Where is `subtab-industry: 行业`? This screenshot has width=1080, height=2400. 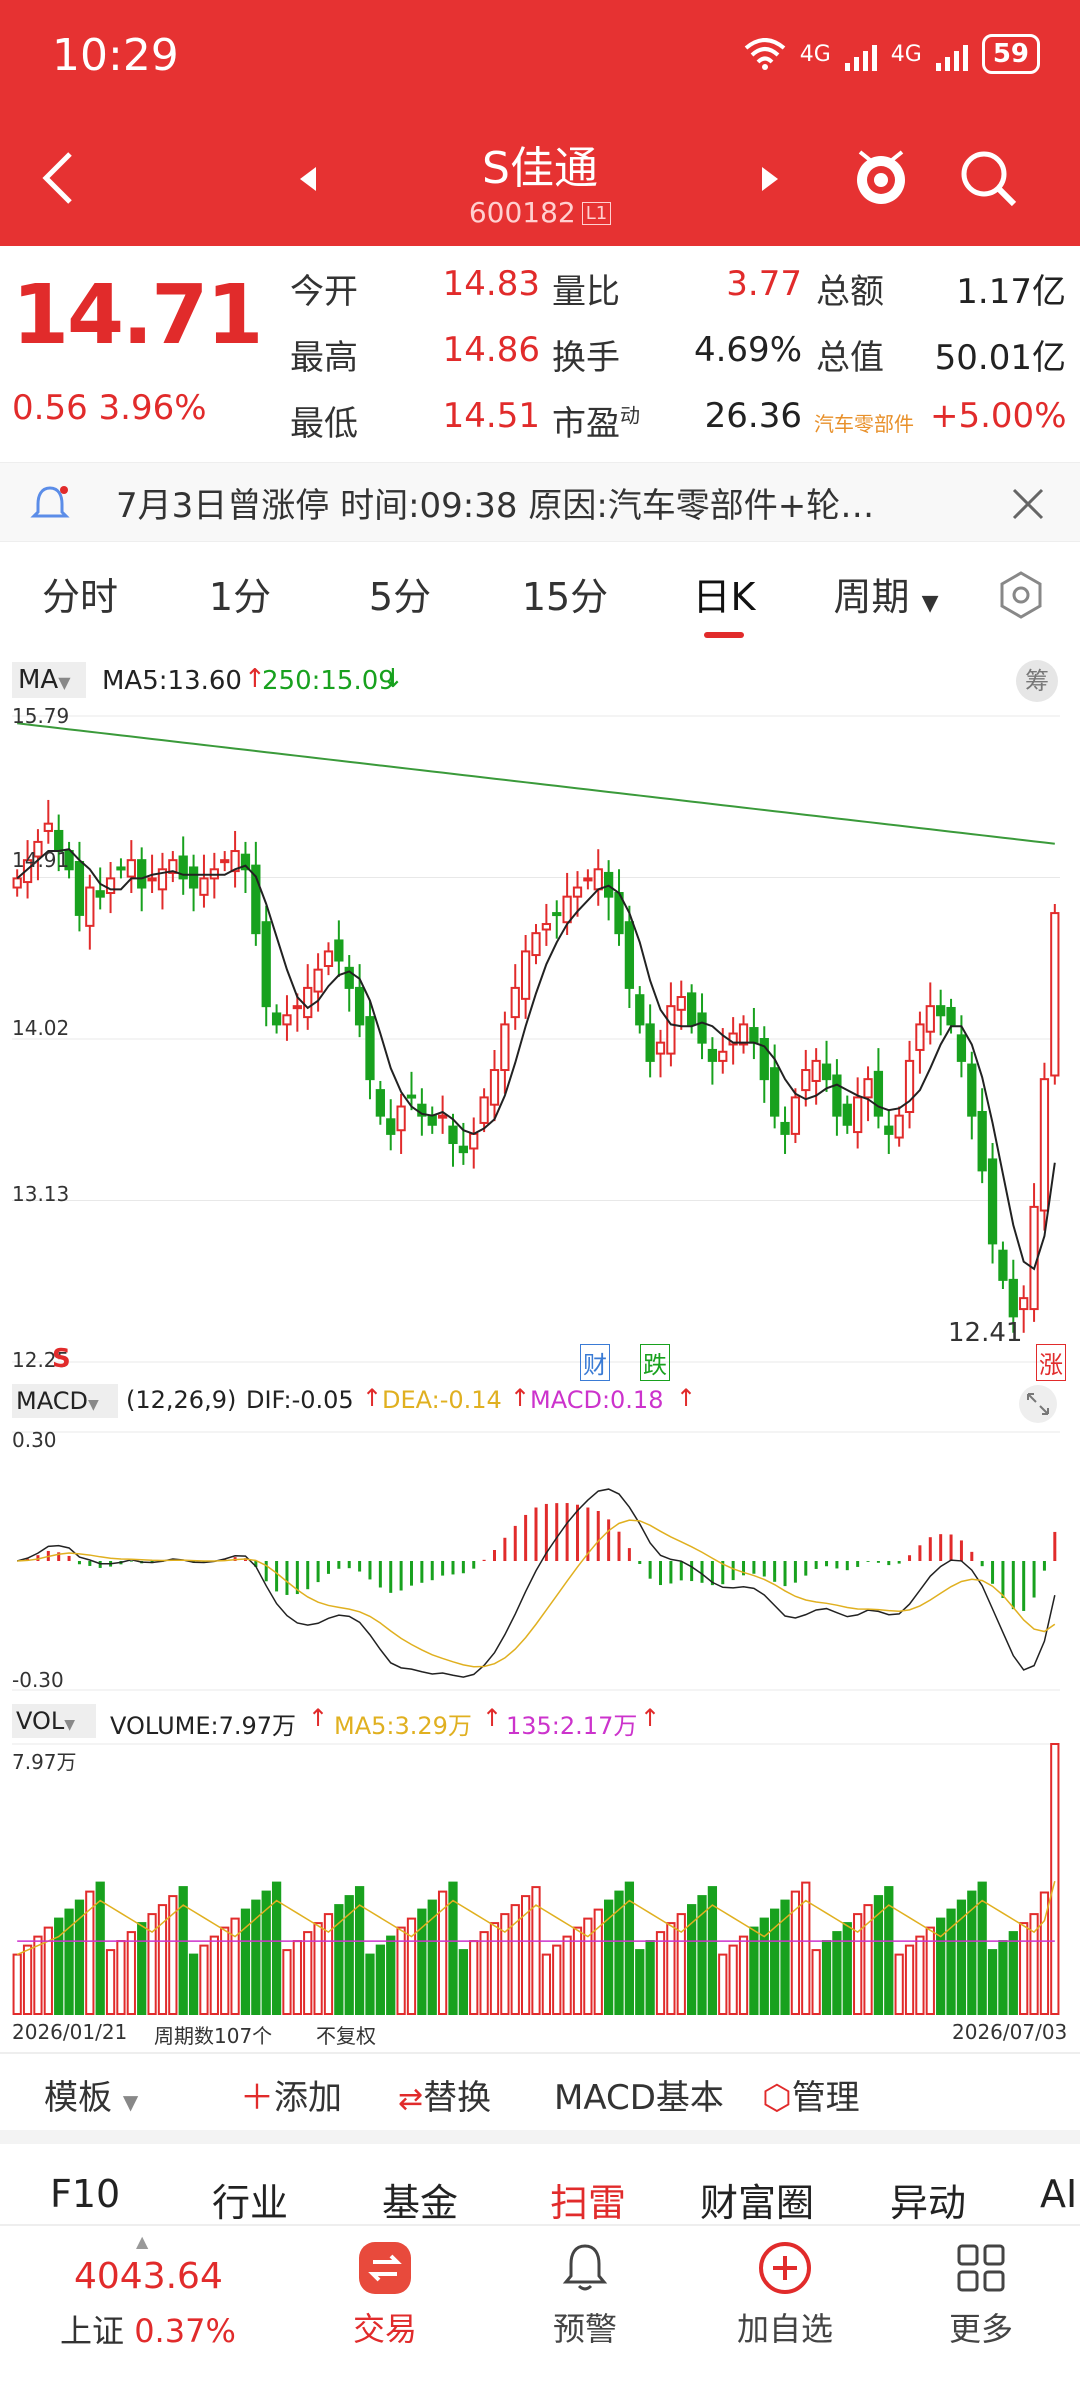 subtab-industry: 行业 is located at coordinates (250, 2199).